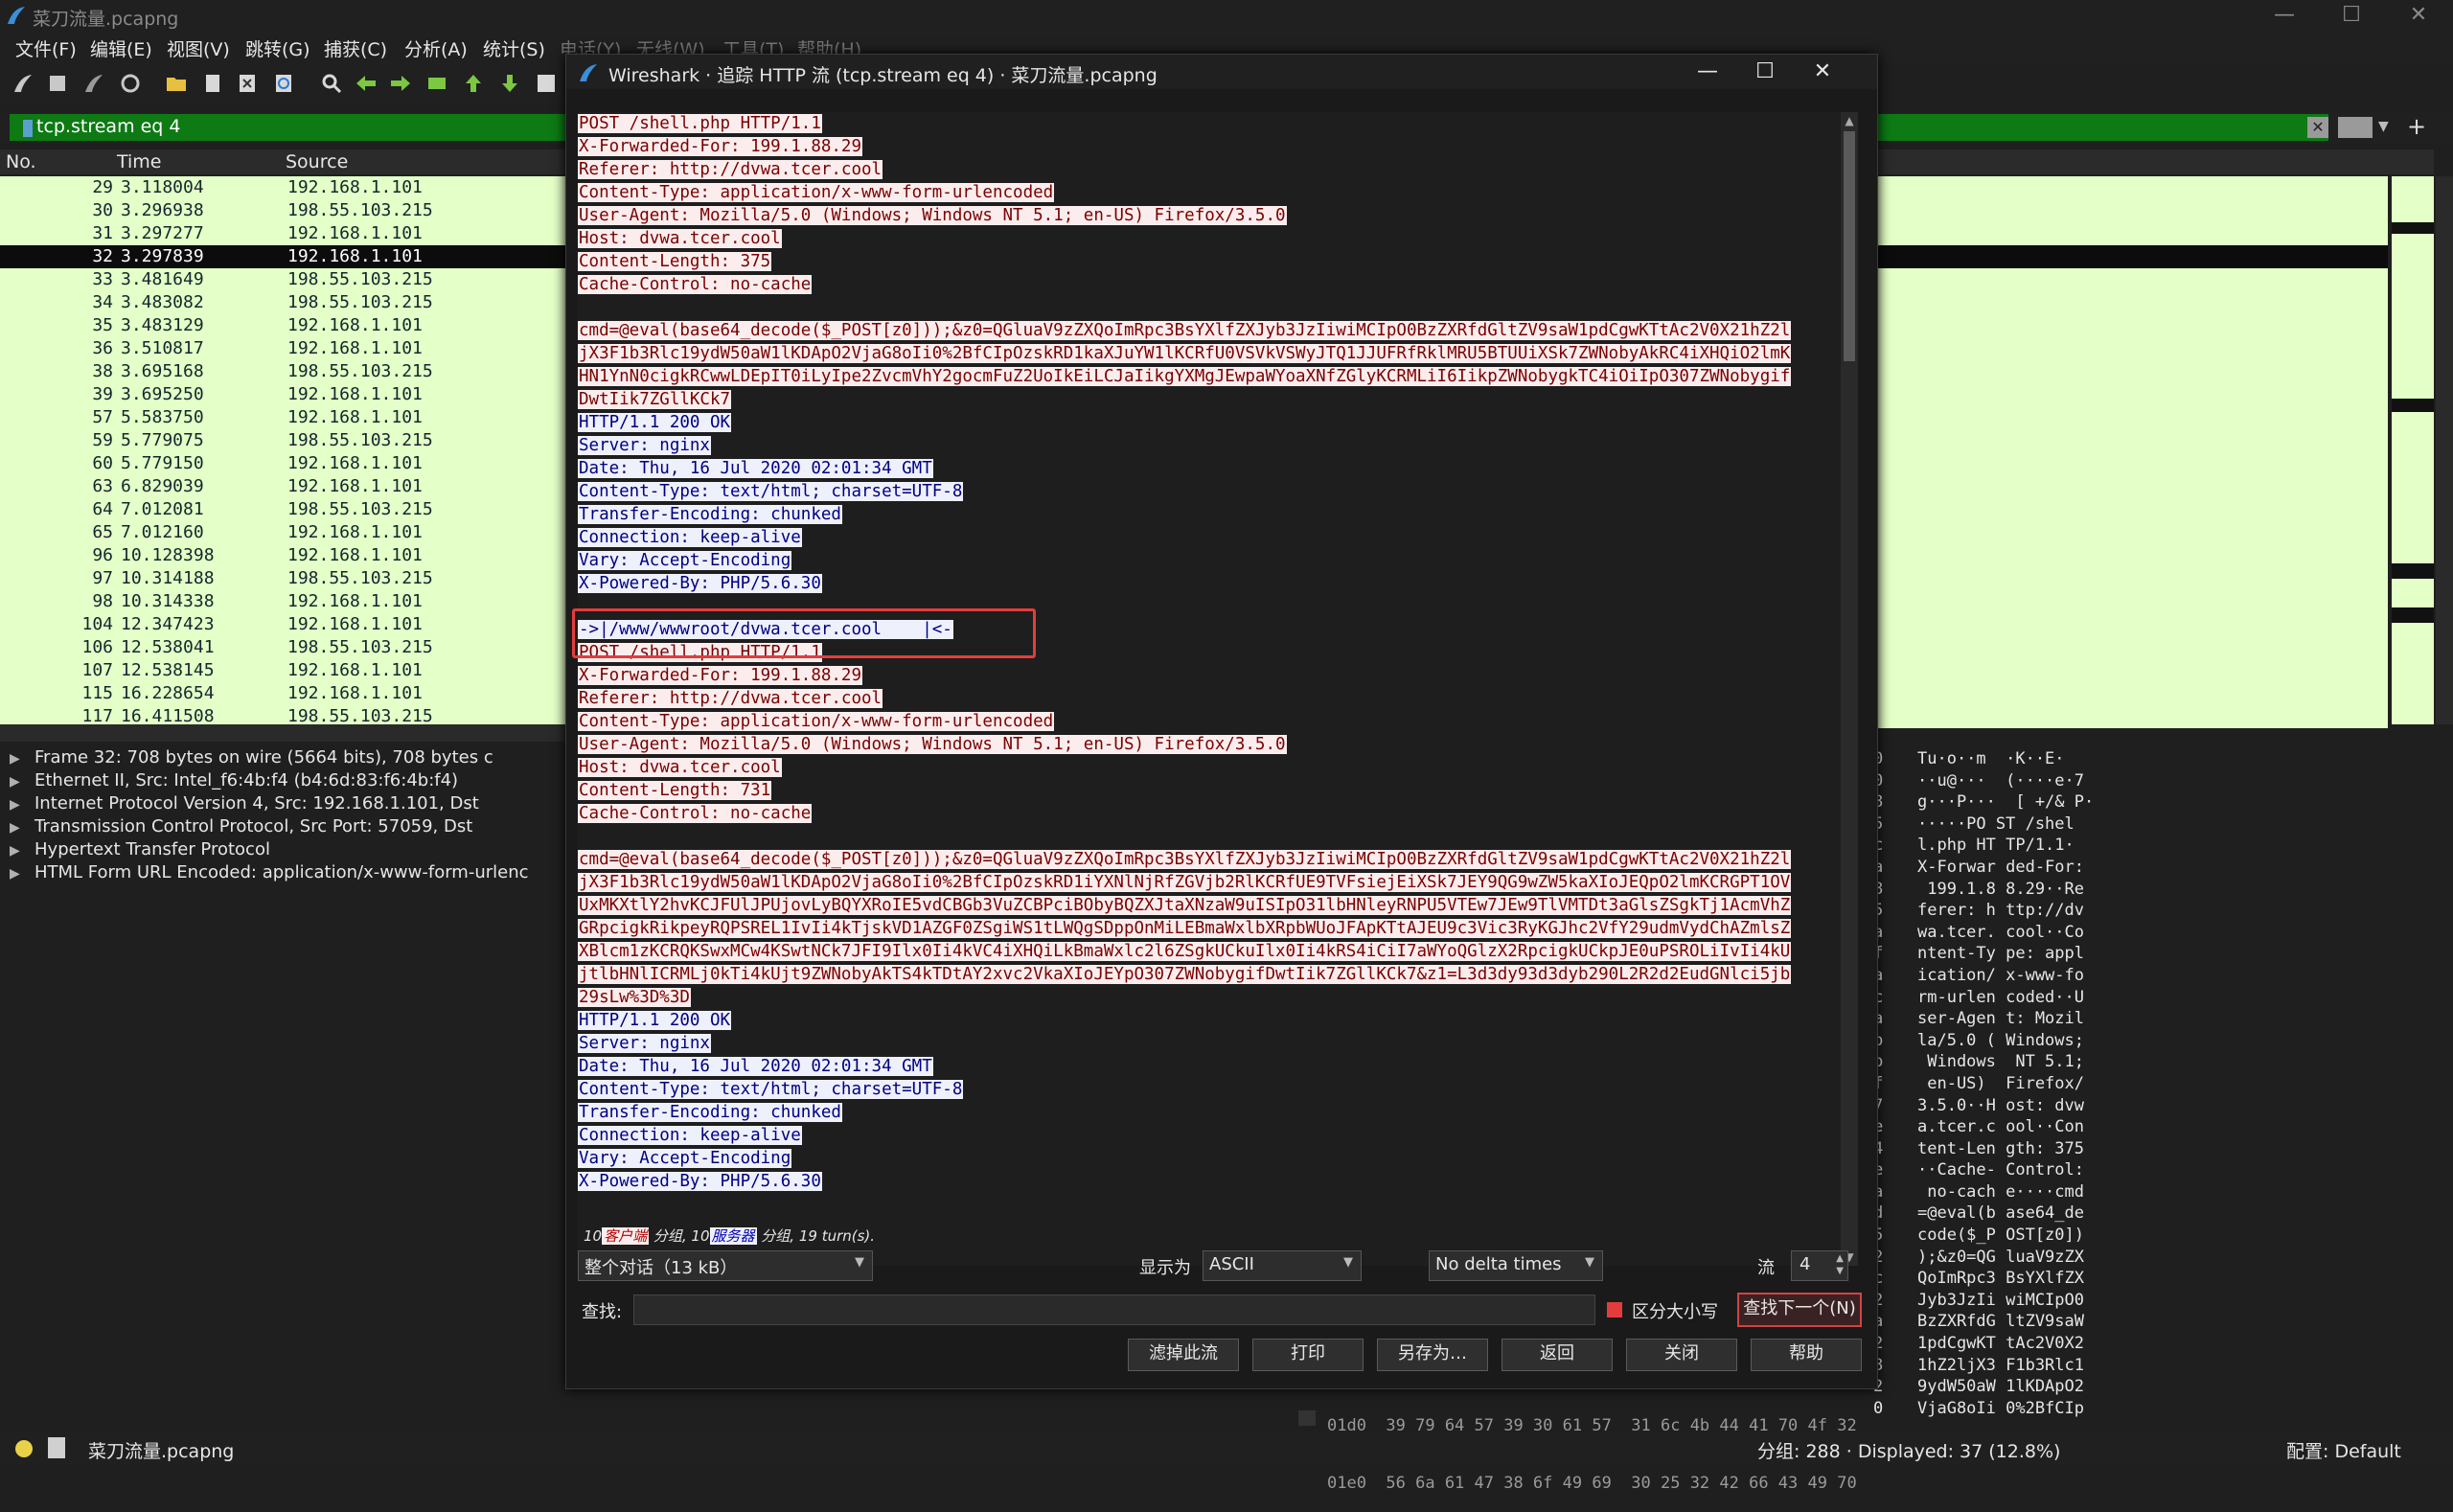 The width and height of the screenshot is (2453, 1512). What do you see at coordinates (2418, 16) in the screenshot?
I see `close-button: ✕` at bounding box center [2418, 16].